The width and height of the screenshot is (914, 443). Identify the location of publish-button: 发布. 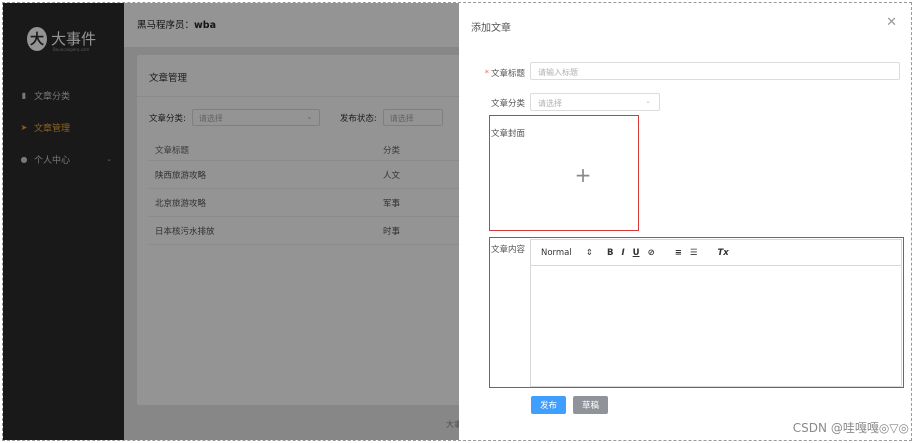
(548, 405).